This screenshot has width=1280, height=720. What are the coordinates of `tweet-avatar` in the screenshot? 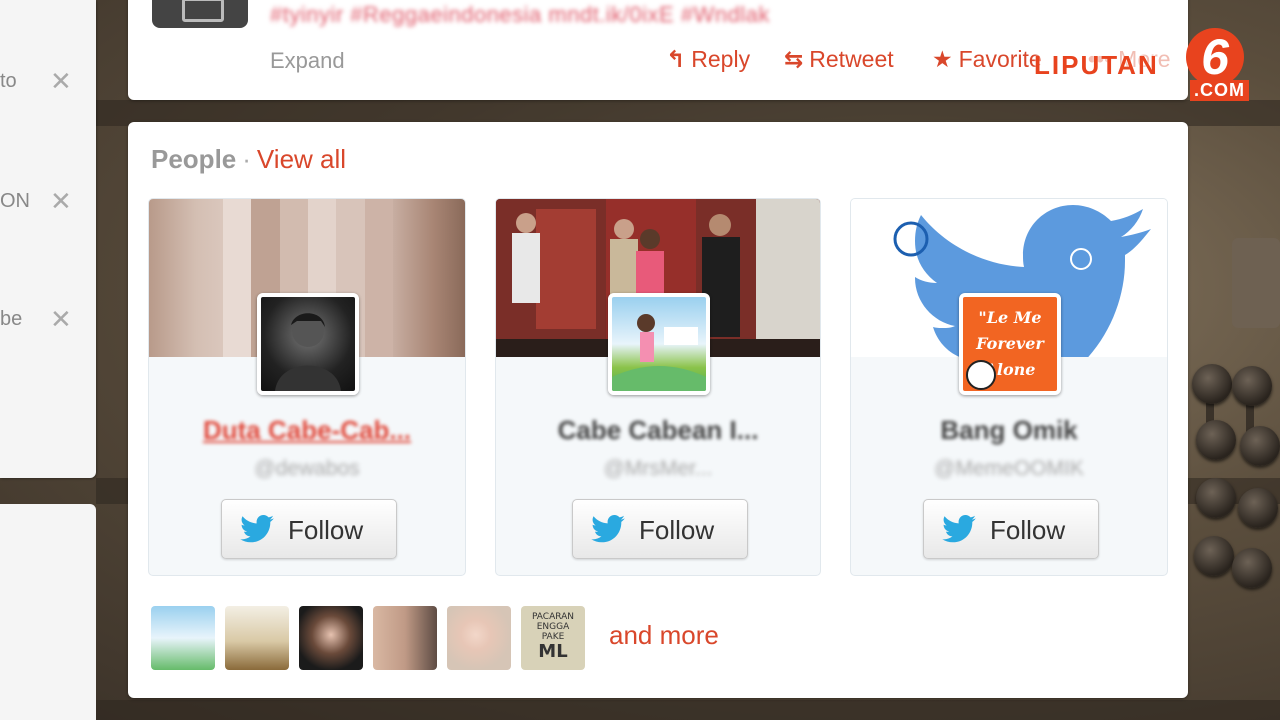 It's located at (200, 14).